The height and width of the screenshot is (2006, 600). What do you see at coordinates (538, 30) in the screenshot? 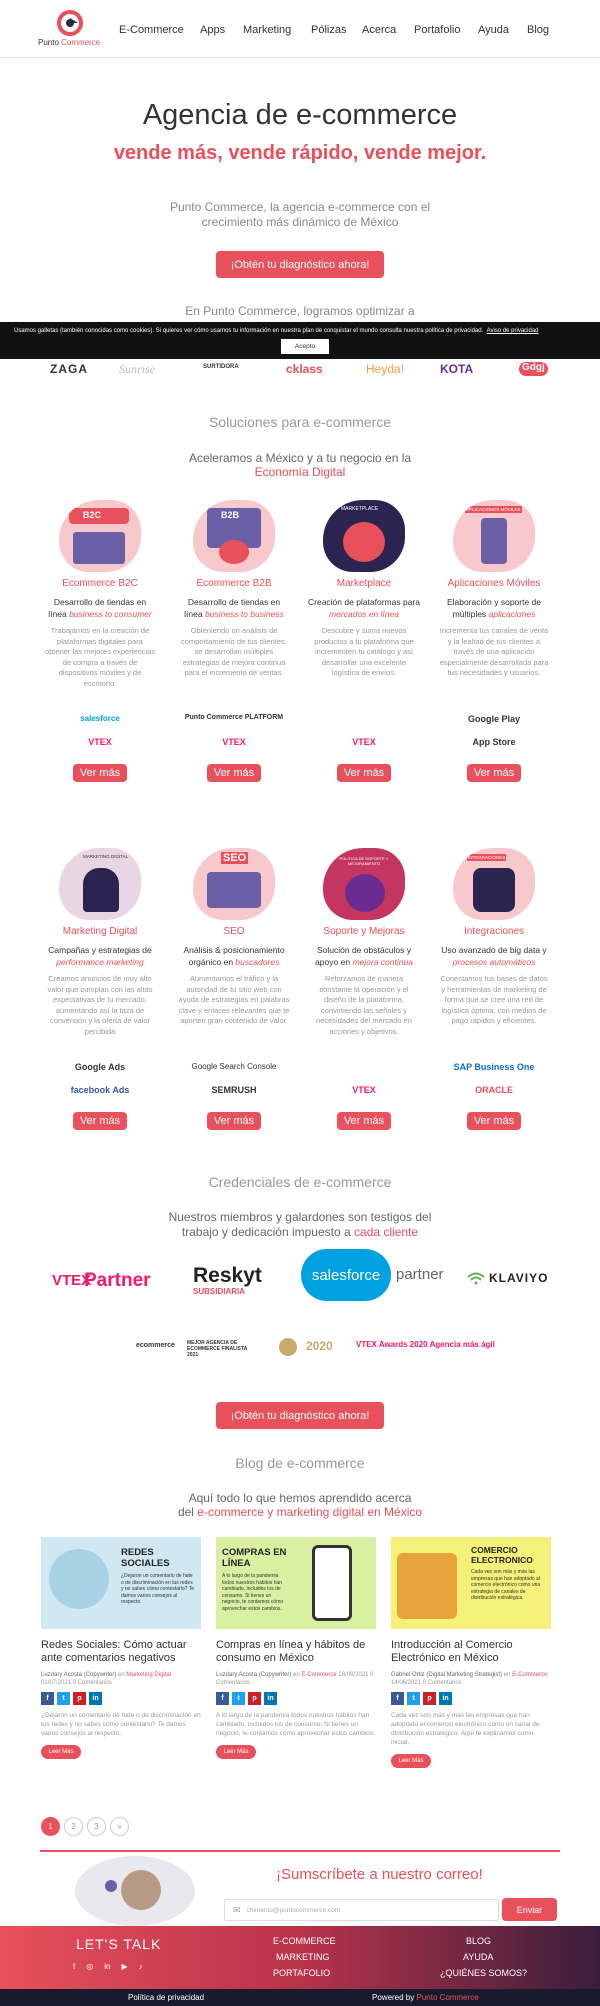
I see `nav-blog: Blog` at bounding box center [538, 30].